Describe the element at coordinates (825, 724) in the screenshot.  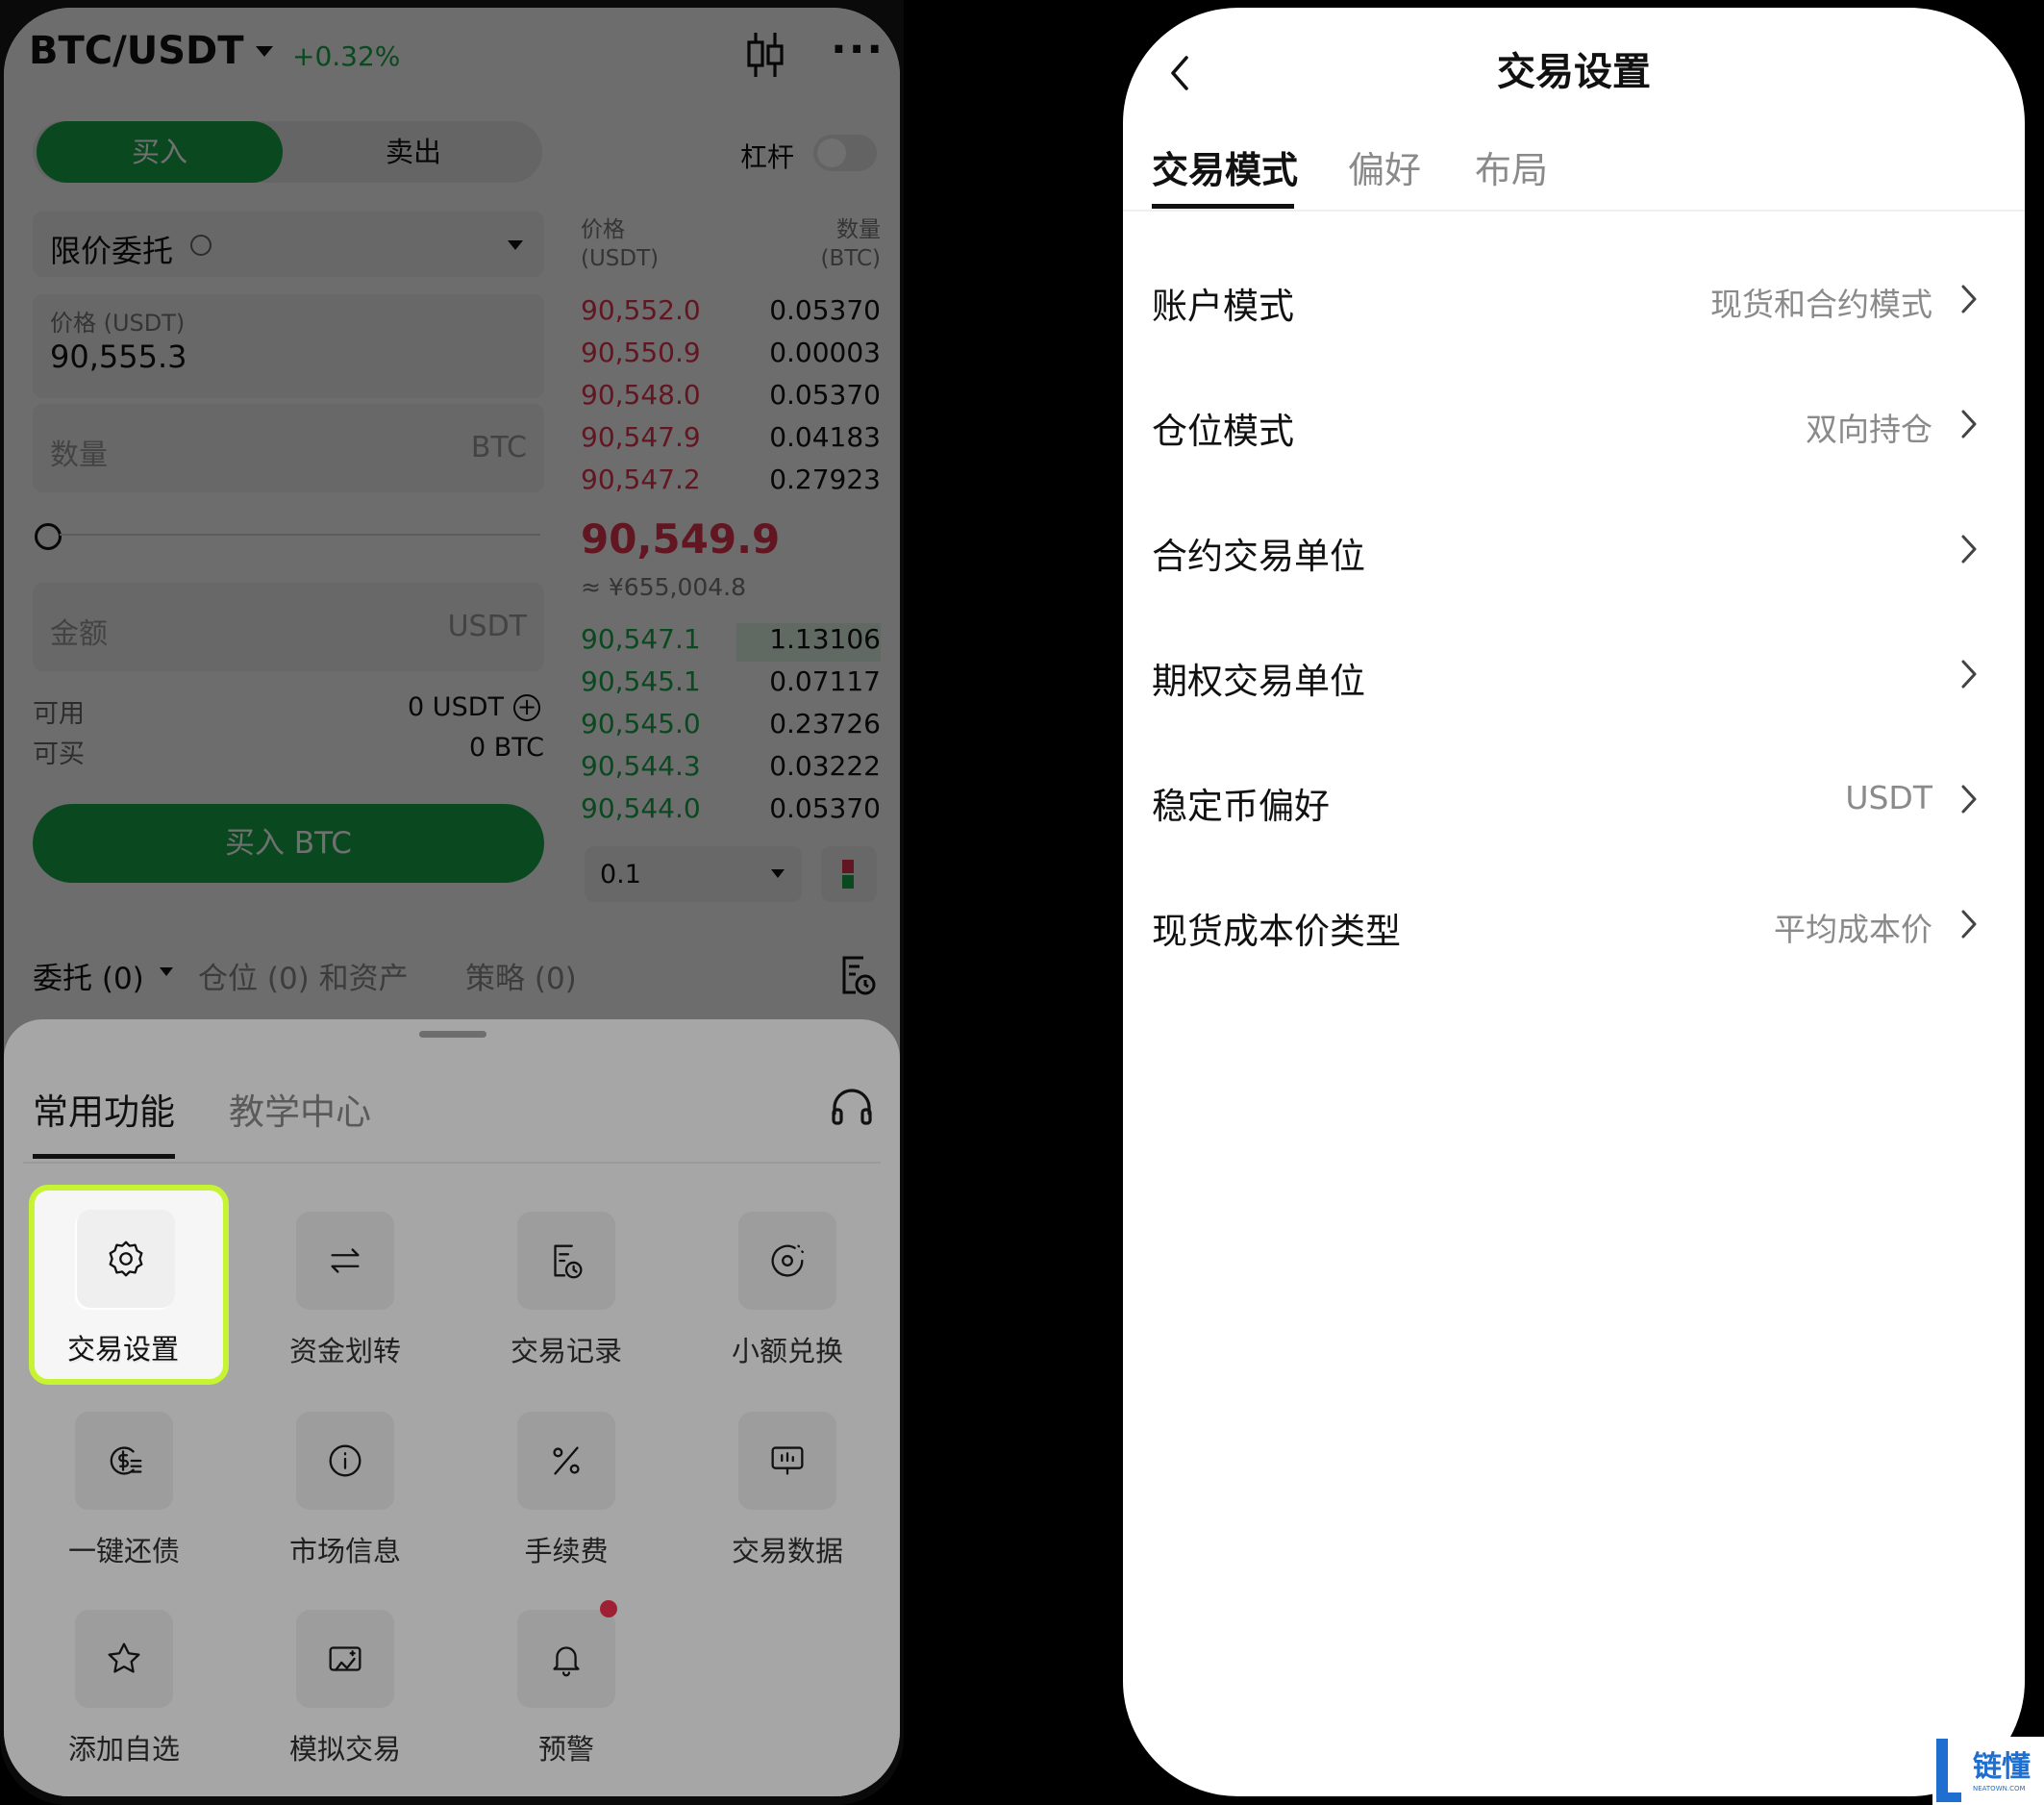
I see `bid-qty: 0.23726` at that location.